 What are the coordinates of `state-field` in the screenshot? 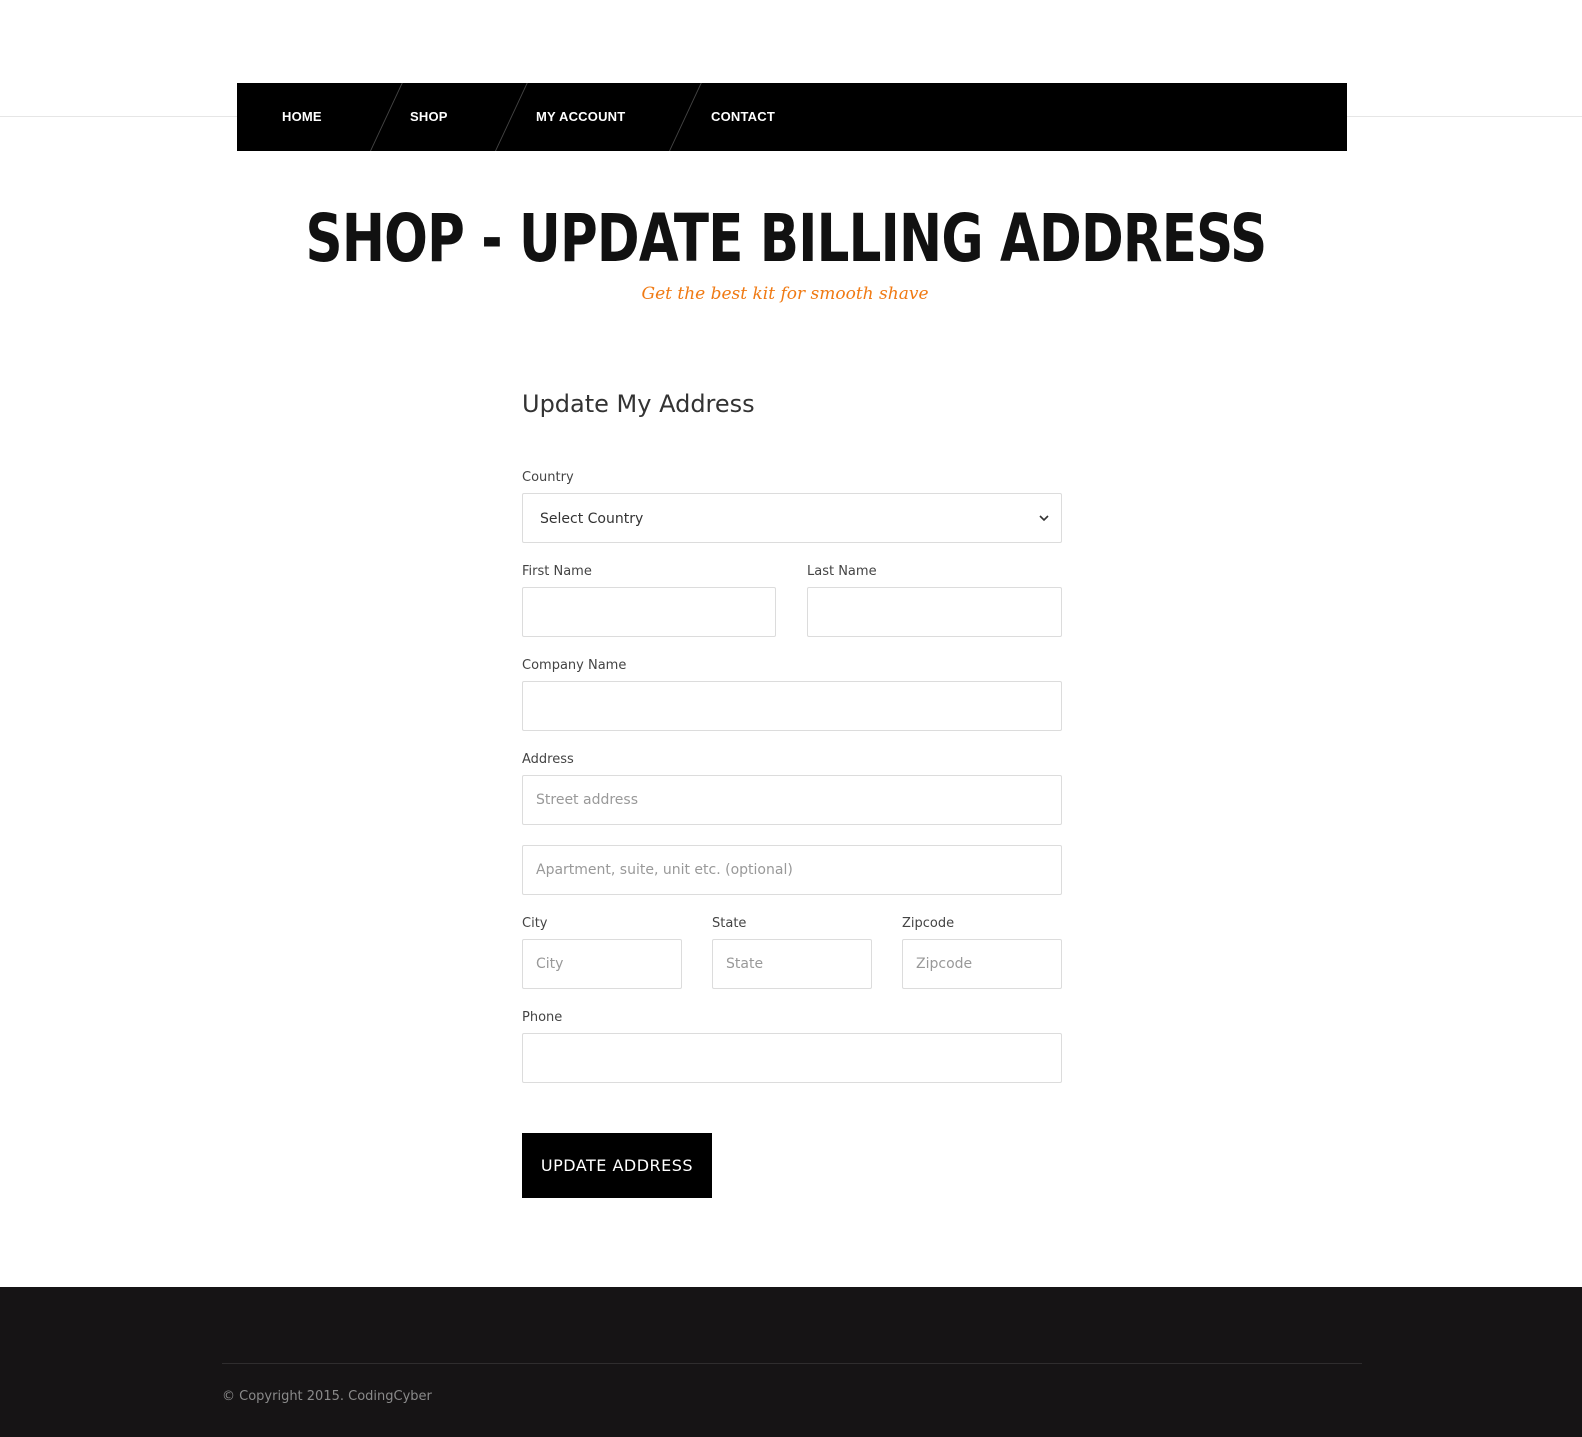 It's located at (792, 964).